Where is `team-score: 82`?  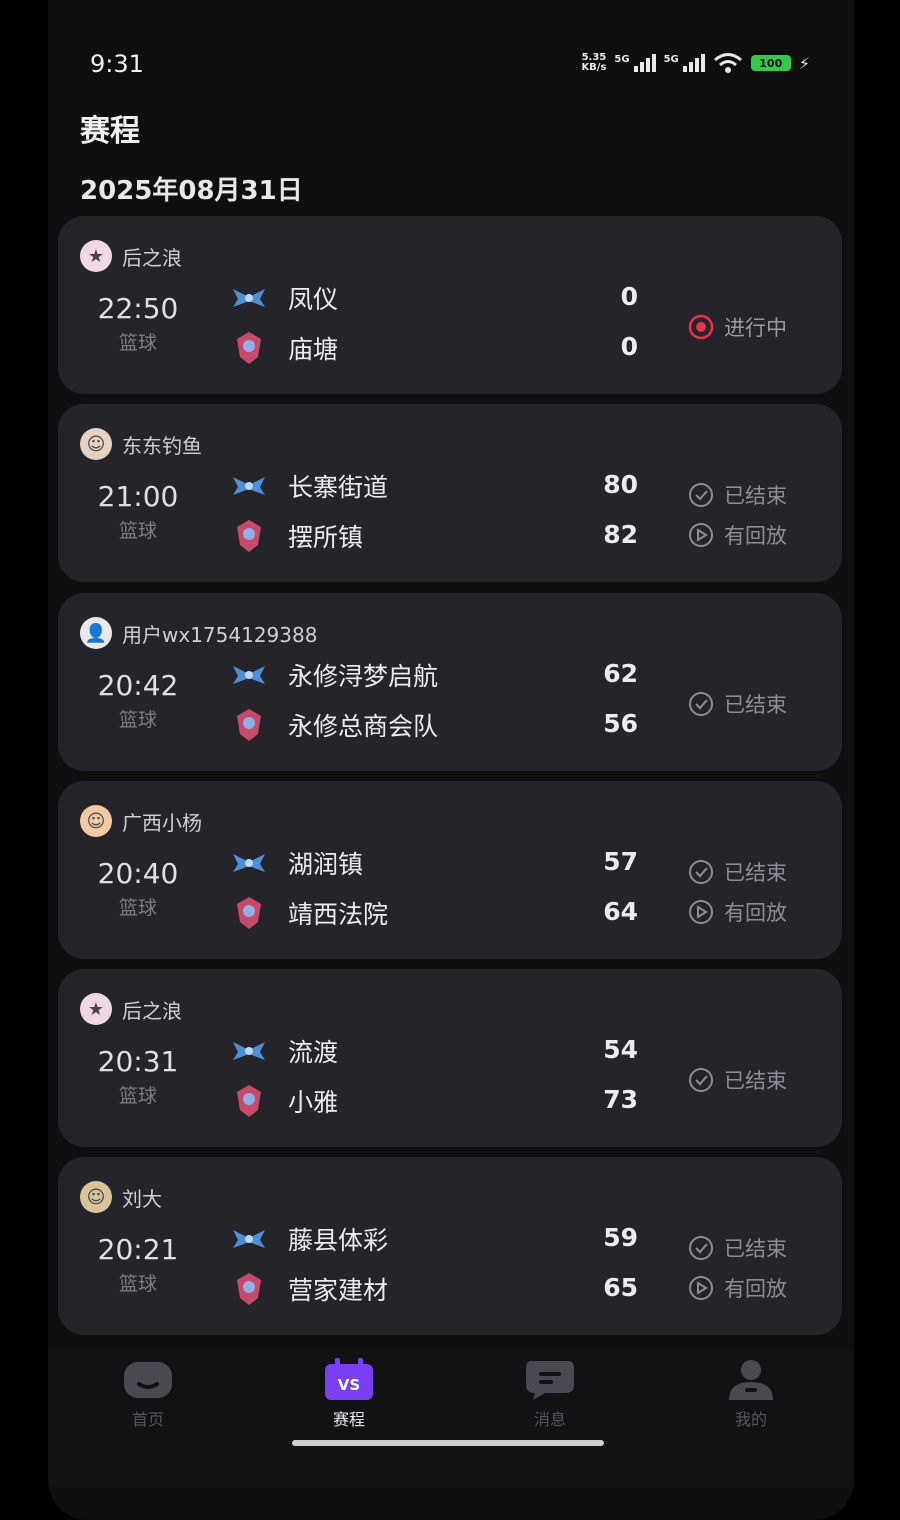 team-score: 82 is located at coordinates (620, 534).